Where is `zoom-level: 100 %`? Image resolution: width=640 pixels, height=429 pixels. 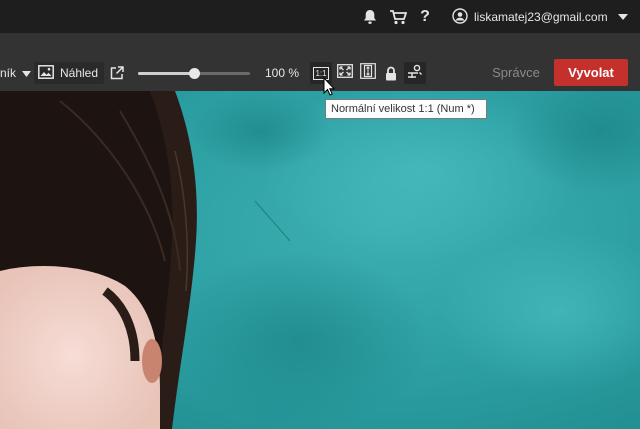
zoom-level: 100 % is located at coordinates (282, 73).